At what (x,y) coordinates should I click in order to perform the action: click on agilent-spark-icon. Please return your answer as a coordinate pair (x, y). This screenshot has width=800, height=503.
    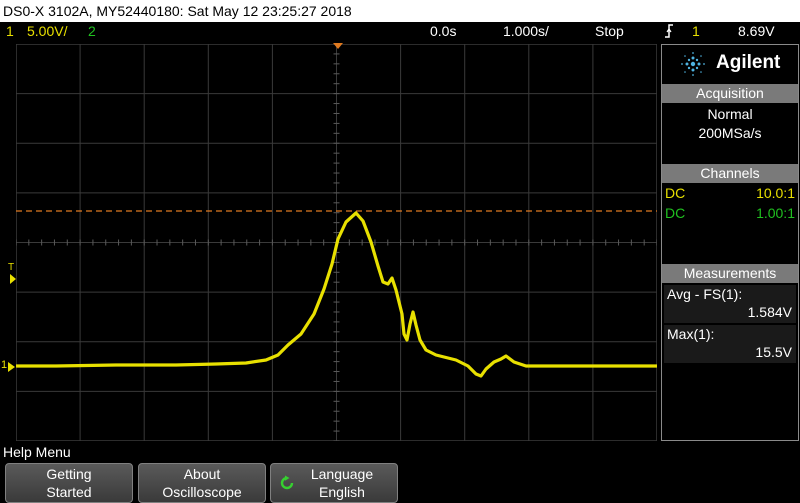
    Looking at the image, I should click on (693, 64).